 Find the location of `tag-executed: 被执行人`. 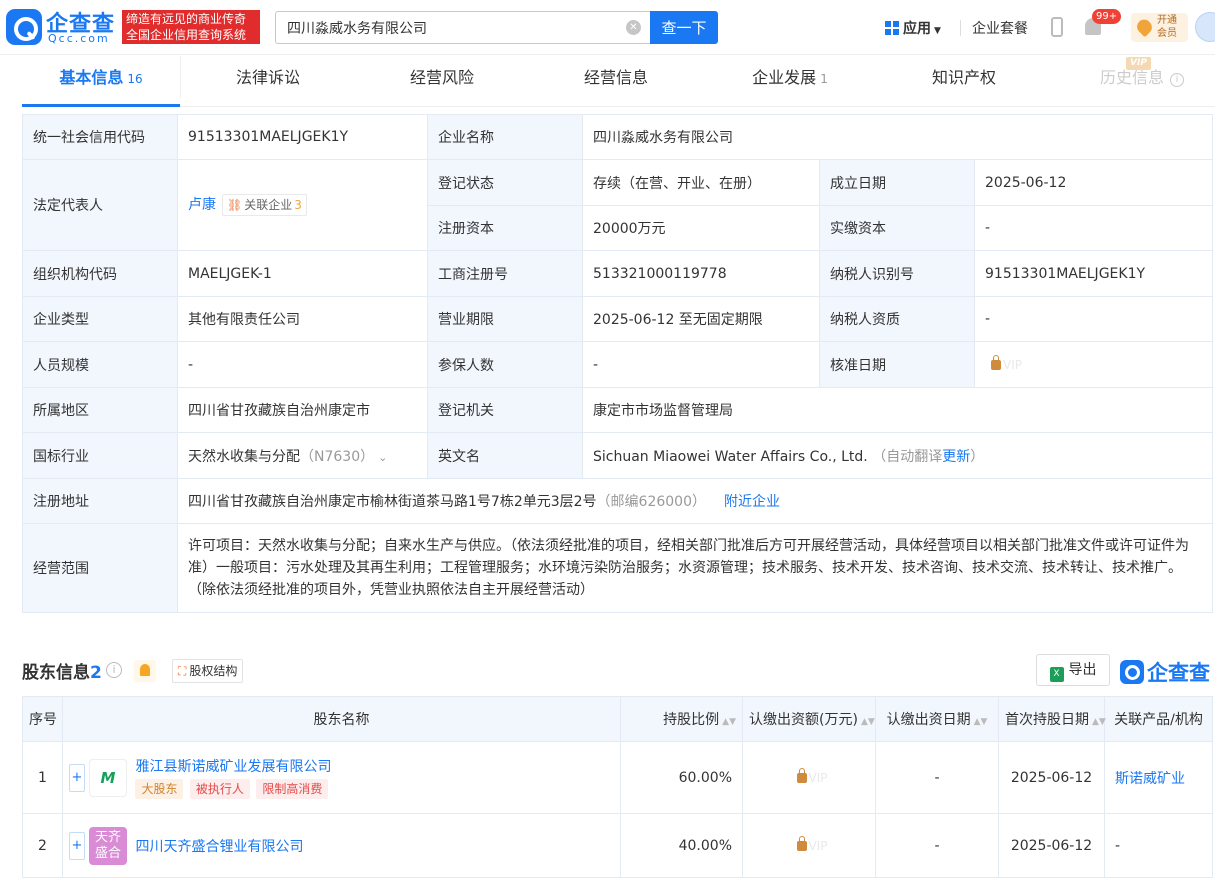

tag-executed: 被执行人 is located at coordinates (219, 789).